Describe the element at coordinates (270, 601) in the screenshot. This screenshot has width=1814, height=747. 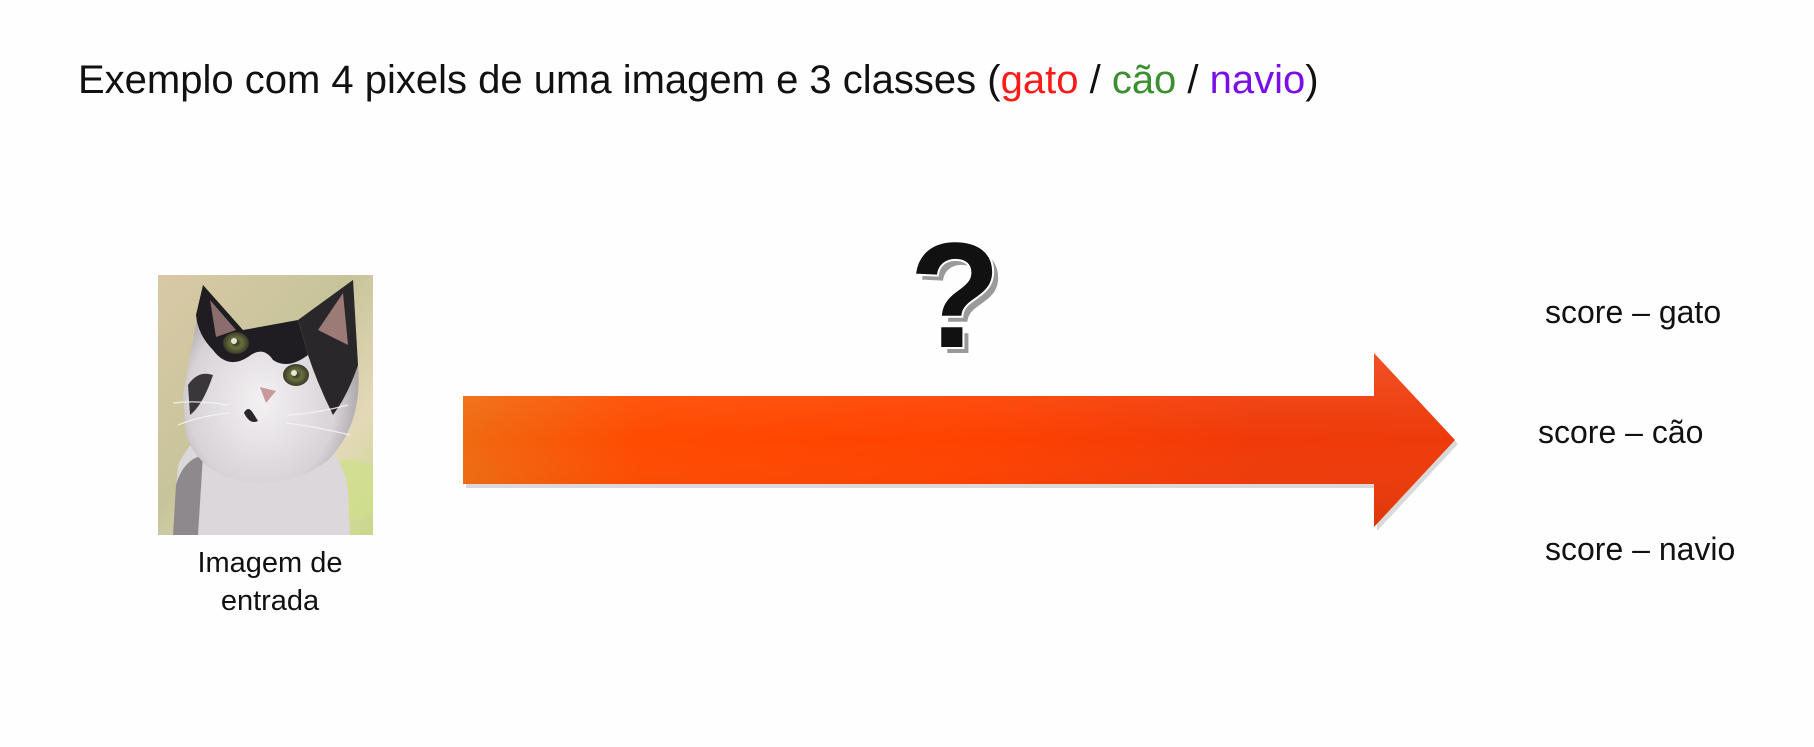
I see `image-caption-line-2: entrada` at that location.